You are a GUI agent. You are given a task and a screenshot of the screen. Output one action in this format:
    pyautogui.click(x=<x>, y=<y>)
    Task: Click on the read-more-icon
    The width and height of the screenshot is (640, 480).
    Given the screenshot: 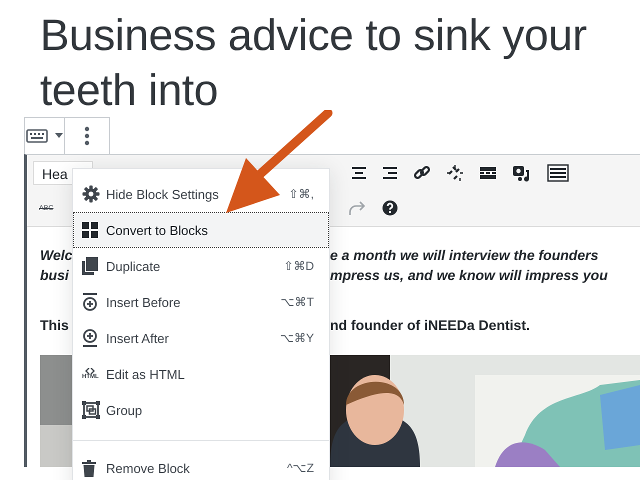 What is the action you would take?
    pyautogui.click(x=488, y=173)
    